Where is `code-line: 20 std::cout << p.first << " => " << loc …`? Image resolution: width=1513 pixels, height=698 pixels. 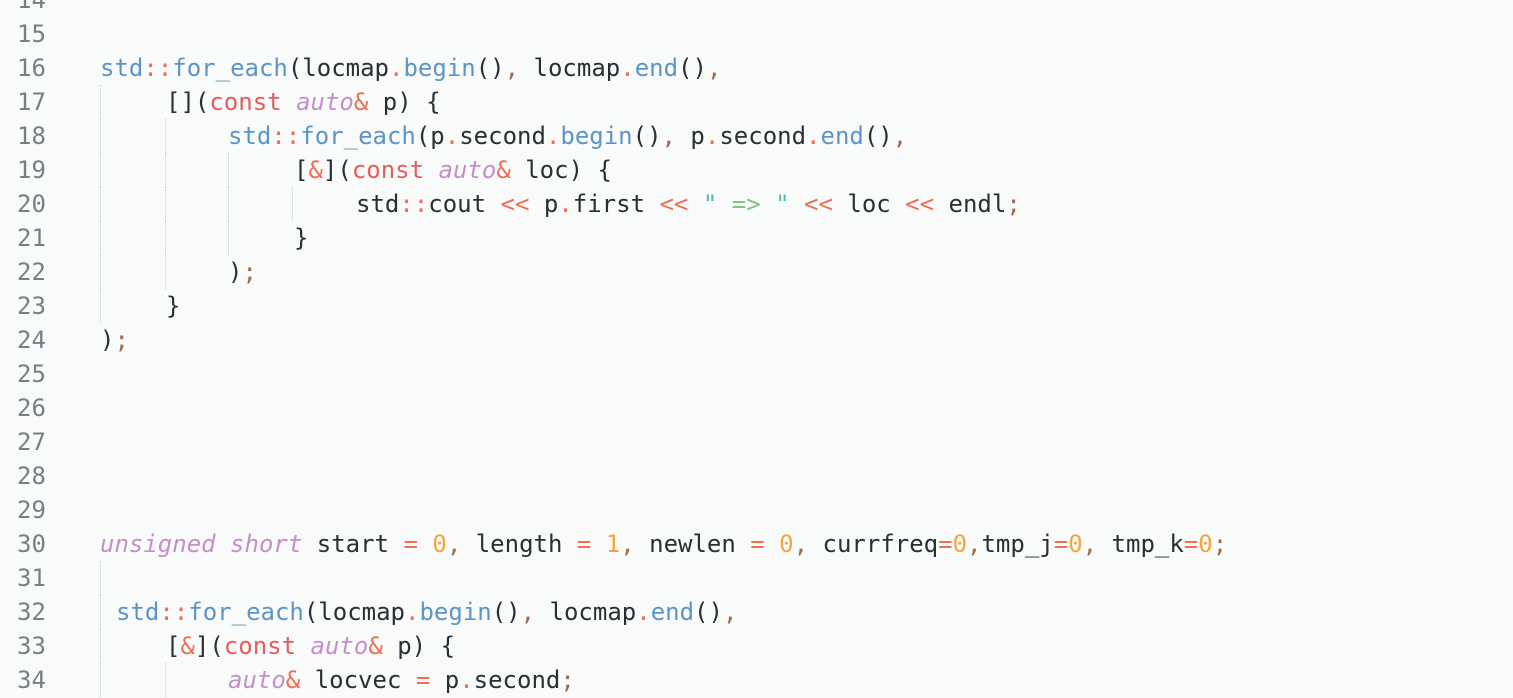
code-line: 20 std::cout << p.first << " => " << loc … is located at coordinates (756, 204).